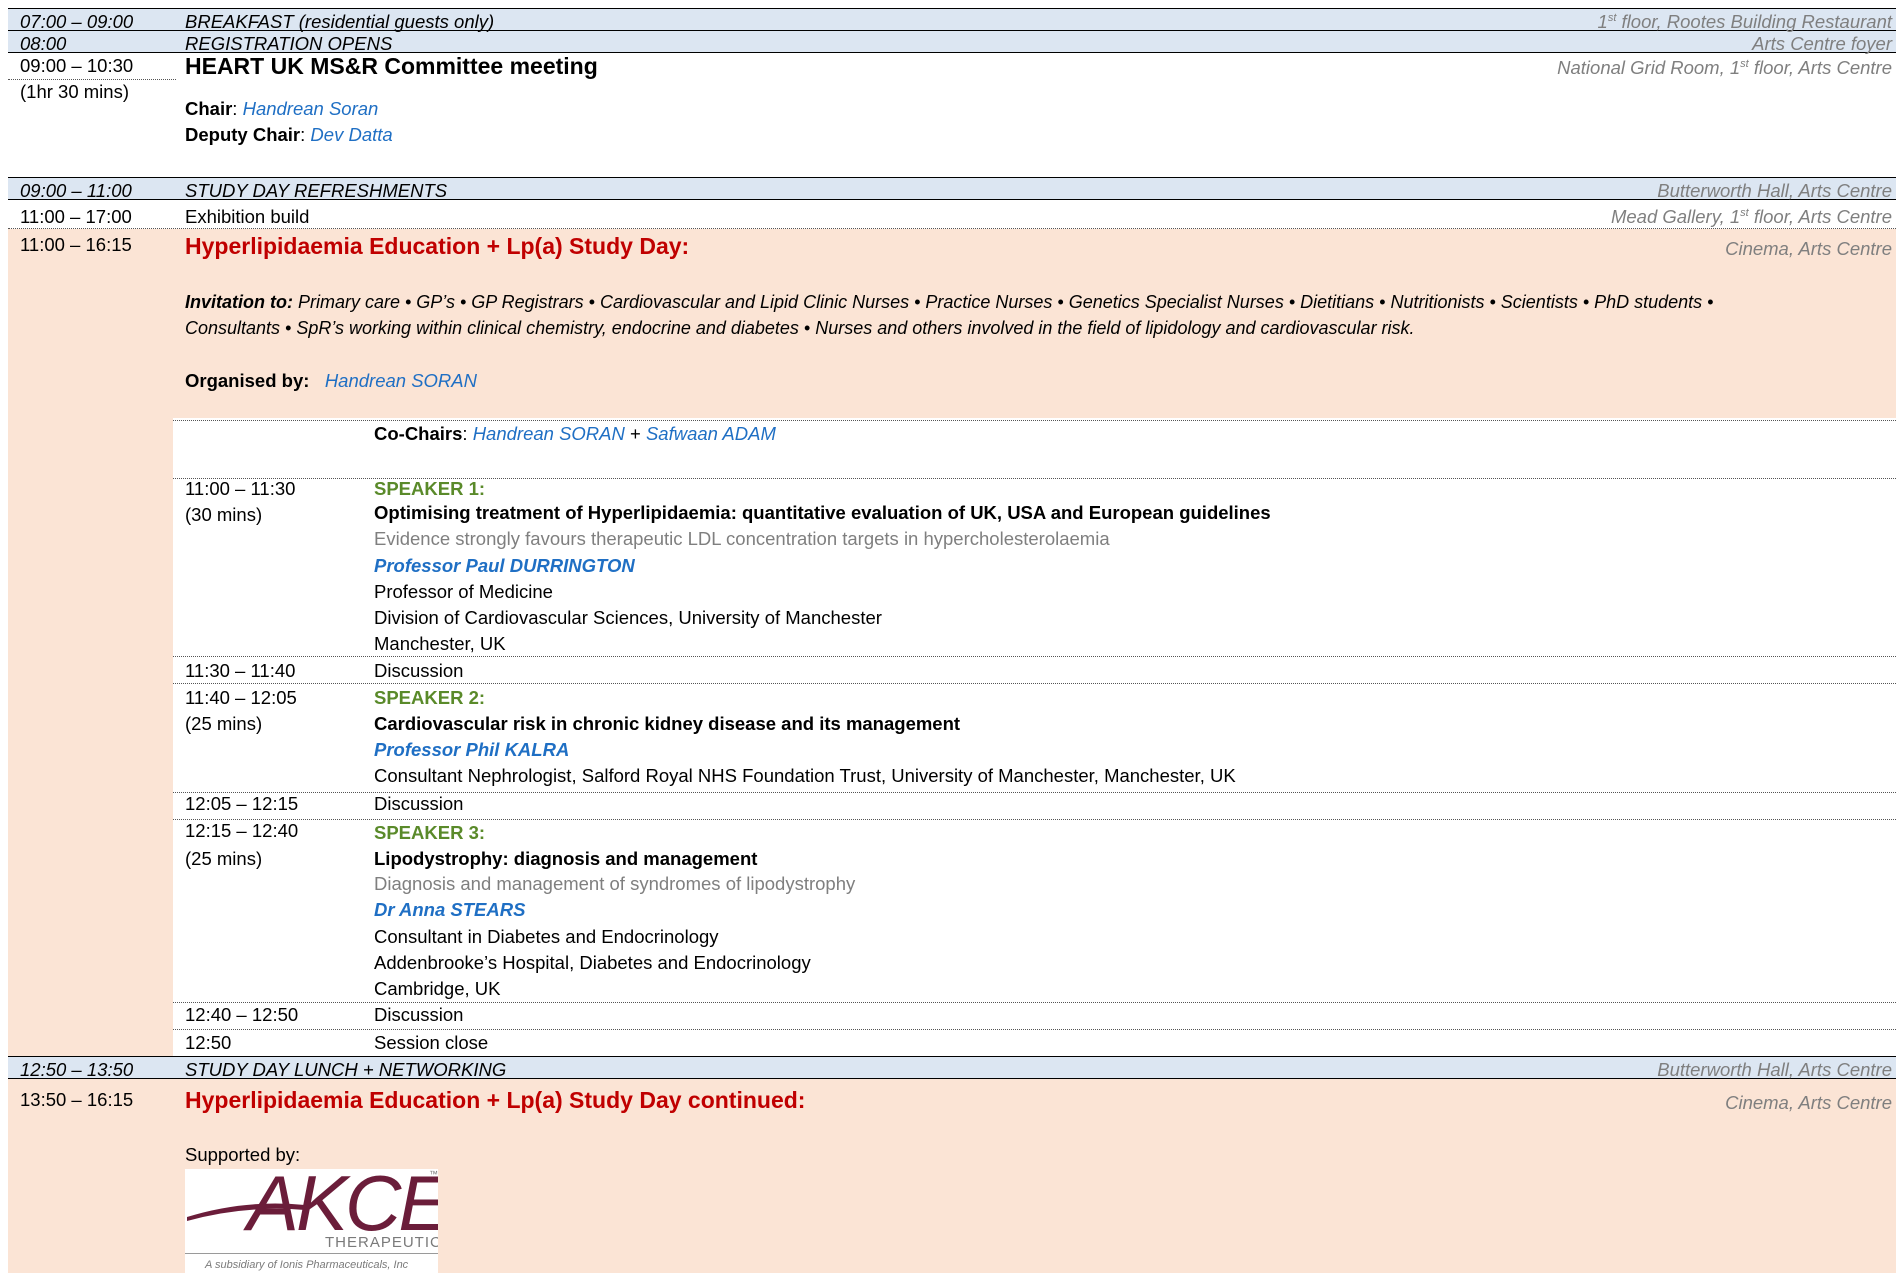 The width and height of the screenshot is (1896, 1273). I want to click on registration-location: Arts Centre foyer, so click(1822, 43).